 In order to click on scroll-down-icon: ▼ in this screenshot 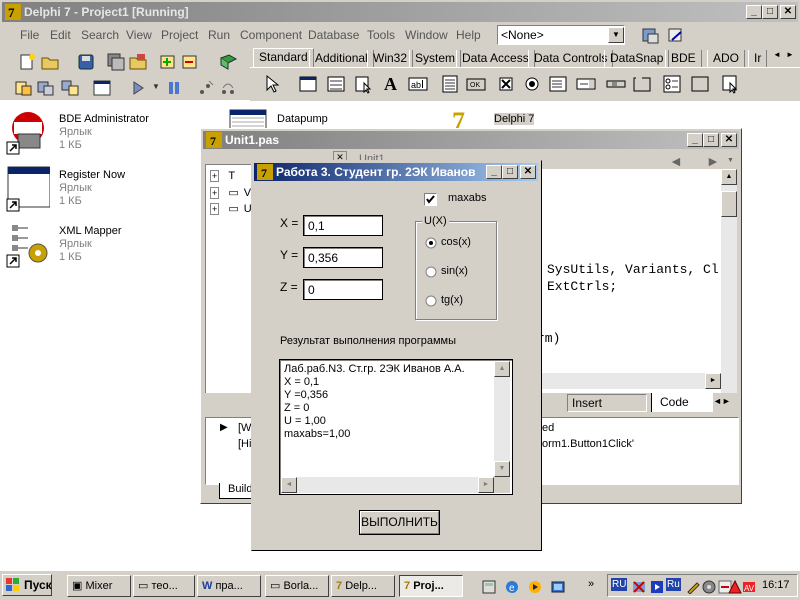, I will do `click(502, 469)`.